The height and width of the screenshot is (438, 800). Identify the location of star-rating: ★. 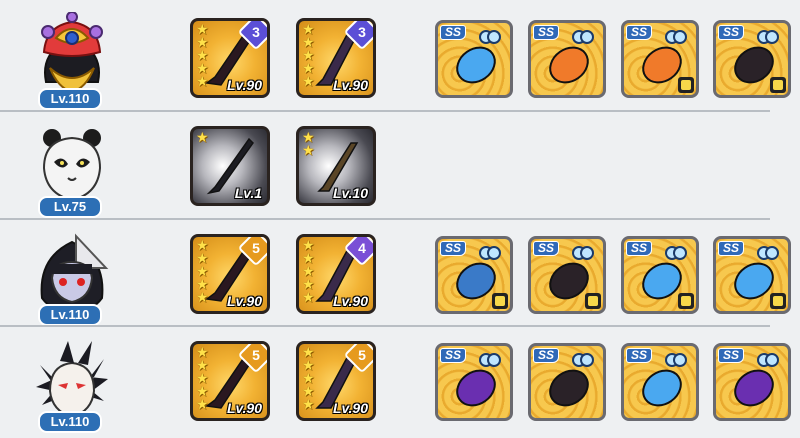
(202, 137).